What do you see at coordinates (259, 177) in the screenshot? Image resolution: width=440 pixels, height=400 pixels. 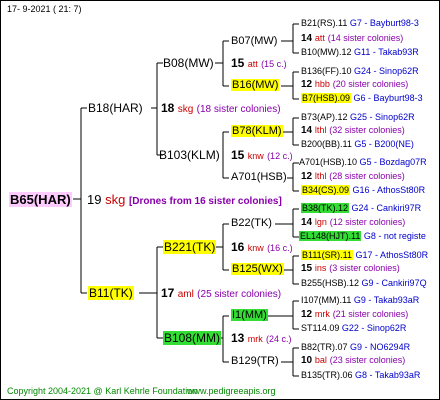 I see `gen3-queen-4: A701(HSB)` at bounding box center [259, 177].